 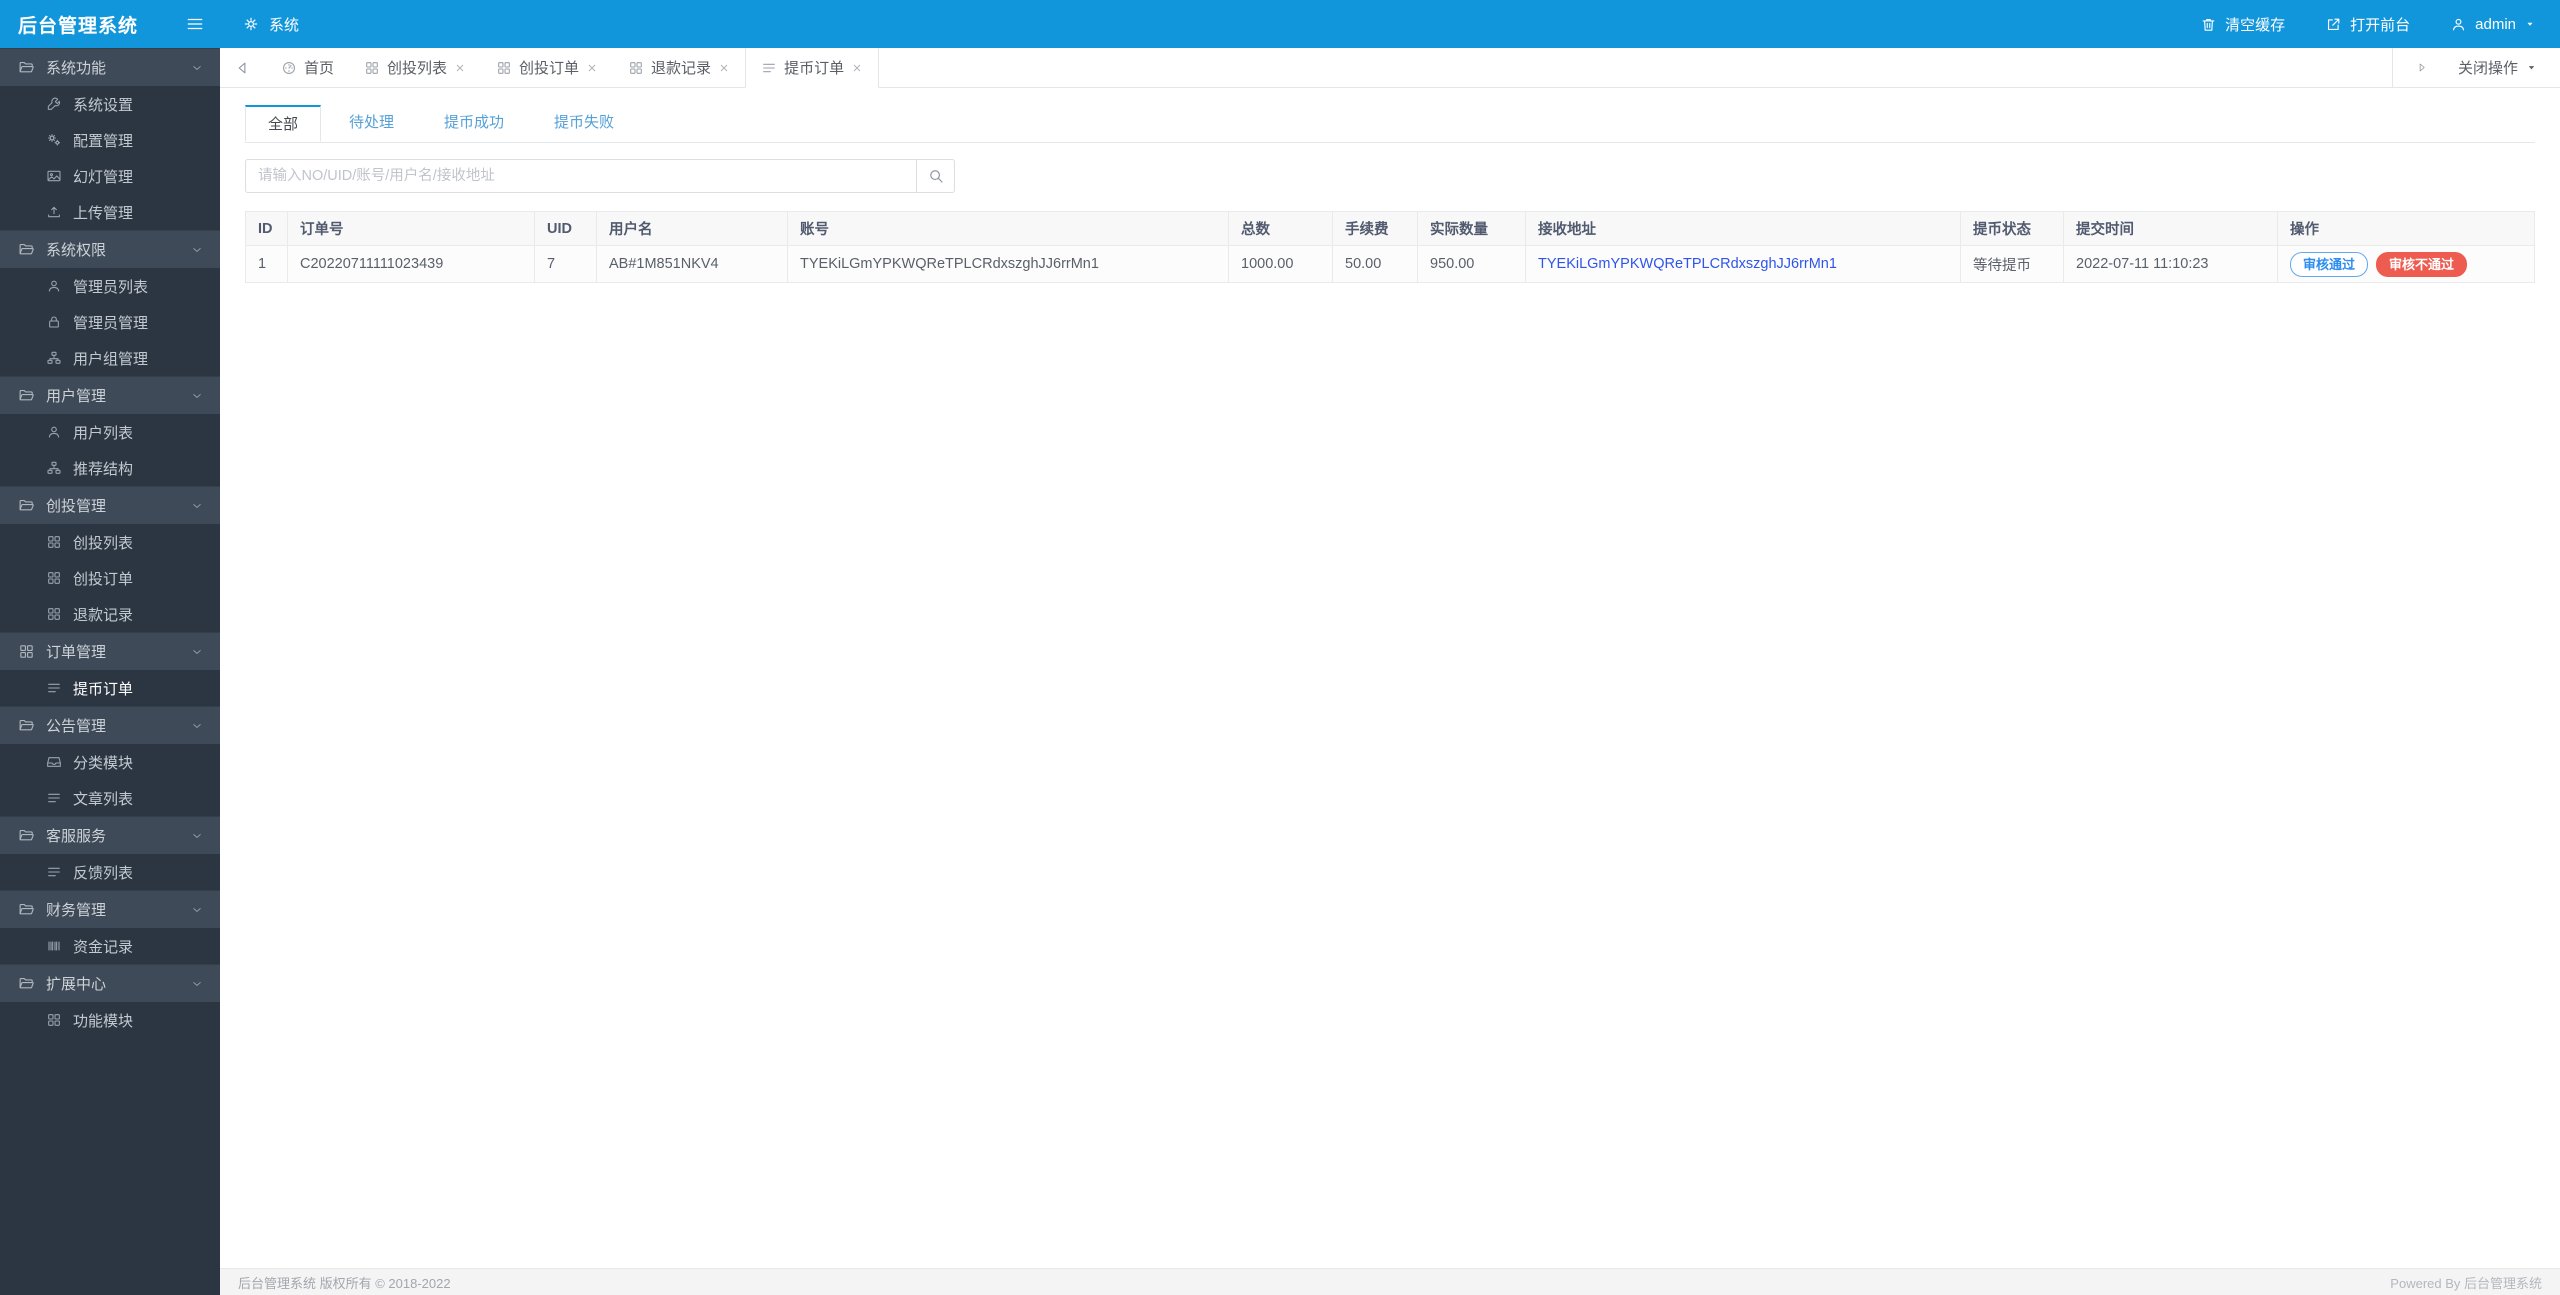 I want to click on sidebar-group: 客服服务, so click(x=110, y=835).